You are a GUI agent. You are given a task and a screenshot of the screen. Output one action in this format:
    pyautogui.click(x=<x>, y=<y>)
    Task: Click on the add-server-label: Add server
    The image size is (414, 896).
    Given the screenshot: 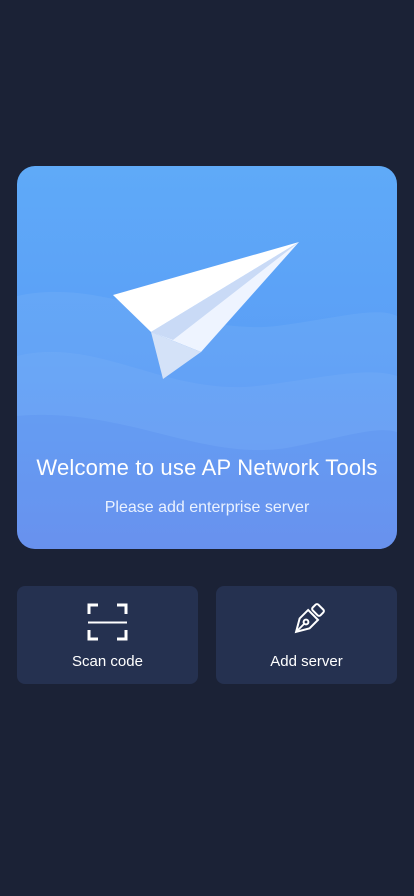 What is the action you would take?
    pyautogui.click(x=306, y=661)
    